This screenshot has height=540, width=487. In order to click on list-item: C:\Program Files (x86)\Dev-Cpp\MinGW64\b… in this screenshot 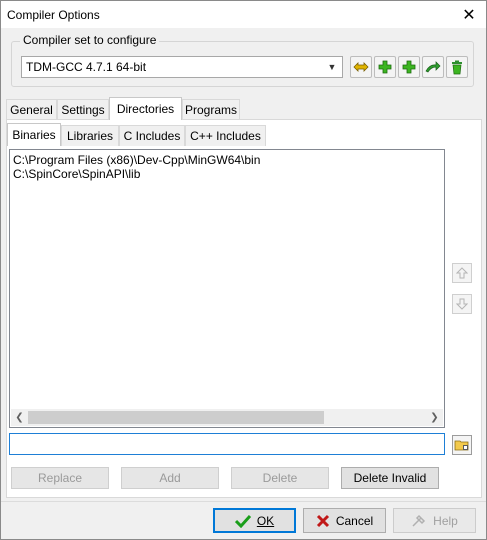, I will do `click(136, 160)`.